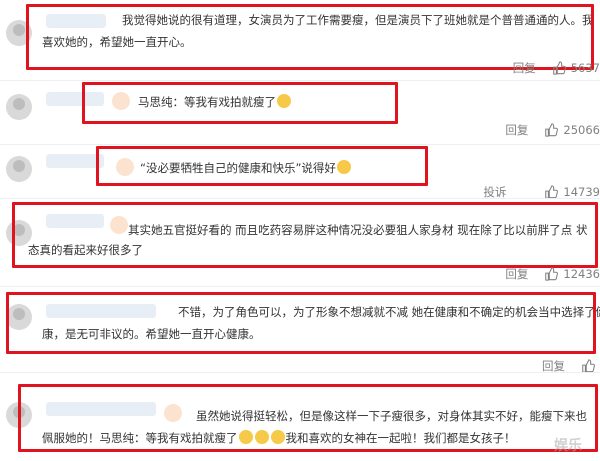 The width and height of the screenshot is (600, 461). I want to click on comment-item-2: 马思纯：等我有戏拍就瘦了 回复 25066, so click(300, 114).